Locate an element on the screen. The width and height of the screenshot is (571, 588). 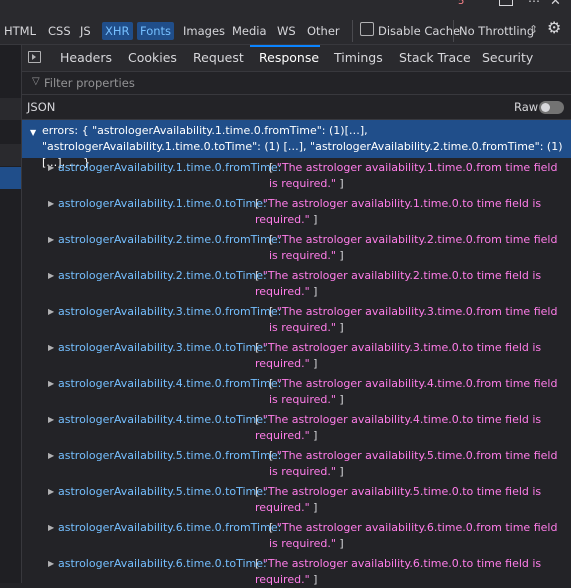
error-count-badge: 5 is located at coordinates (461, 3).